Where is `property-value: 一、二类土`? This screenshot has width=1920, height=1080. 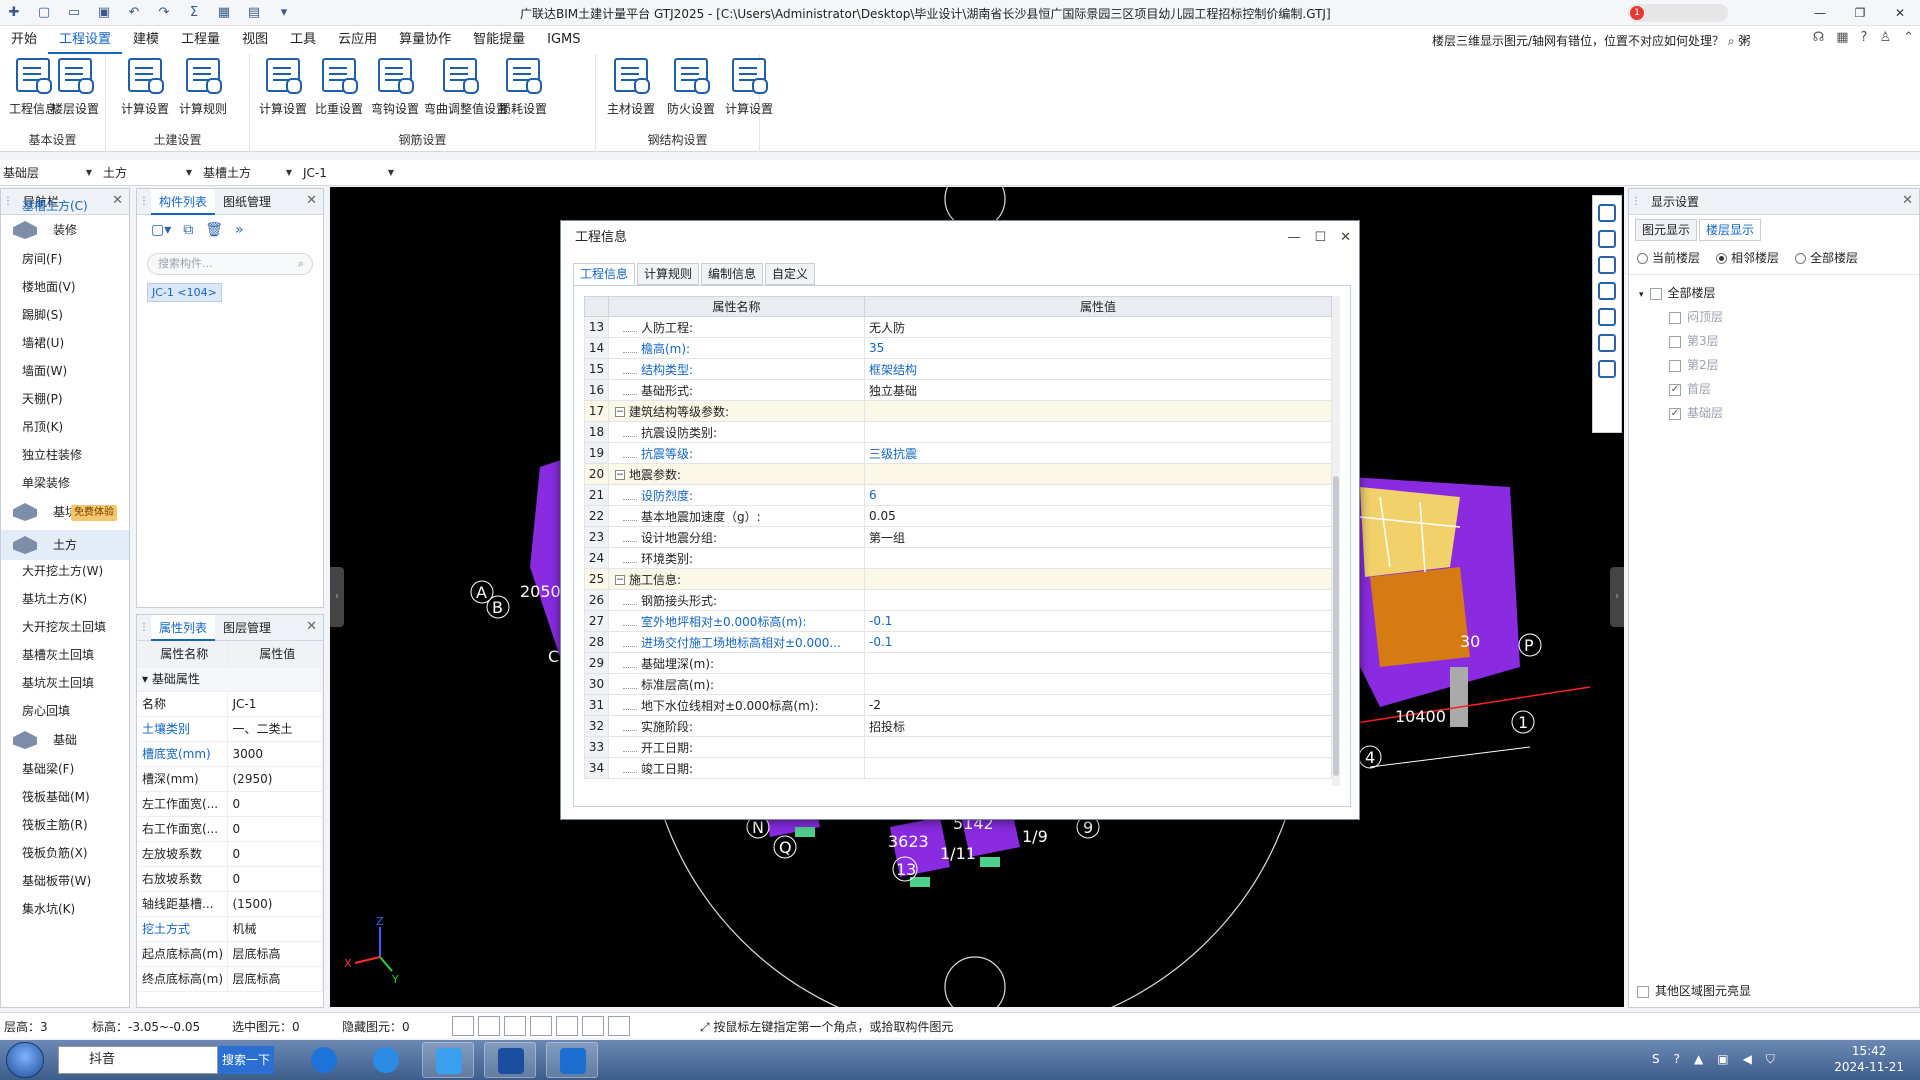 property-value: 一、二类土 is located at coordinates (275, 729).